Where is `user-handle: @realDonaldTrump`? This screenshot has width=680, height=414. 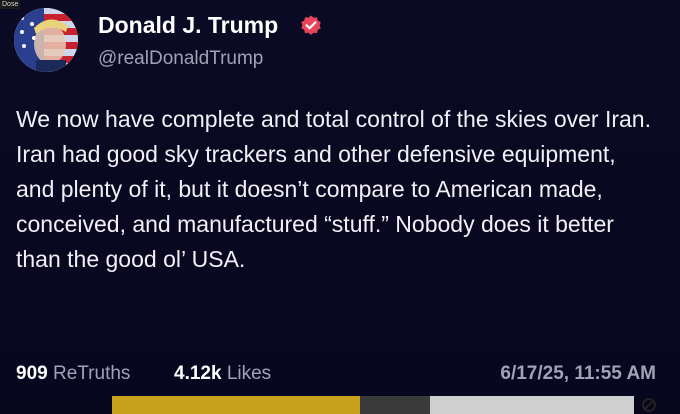 user-handle: @realDonaldTrump is located at coordinates (180, 59).